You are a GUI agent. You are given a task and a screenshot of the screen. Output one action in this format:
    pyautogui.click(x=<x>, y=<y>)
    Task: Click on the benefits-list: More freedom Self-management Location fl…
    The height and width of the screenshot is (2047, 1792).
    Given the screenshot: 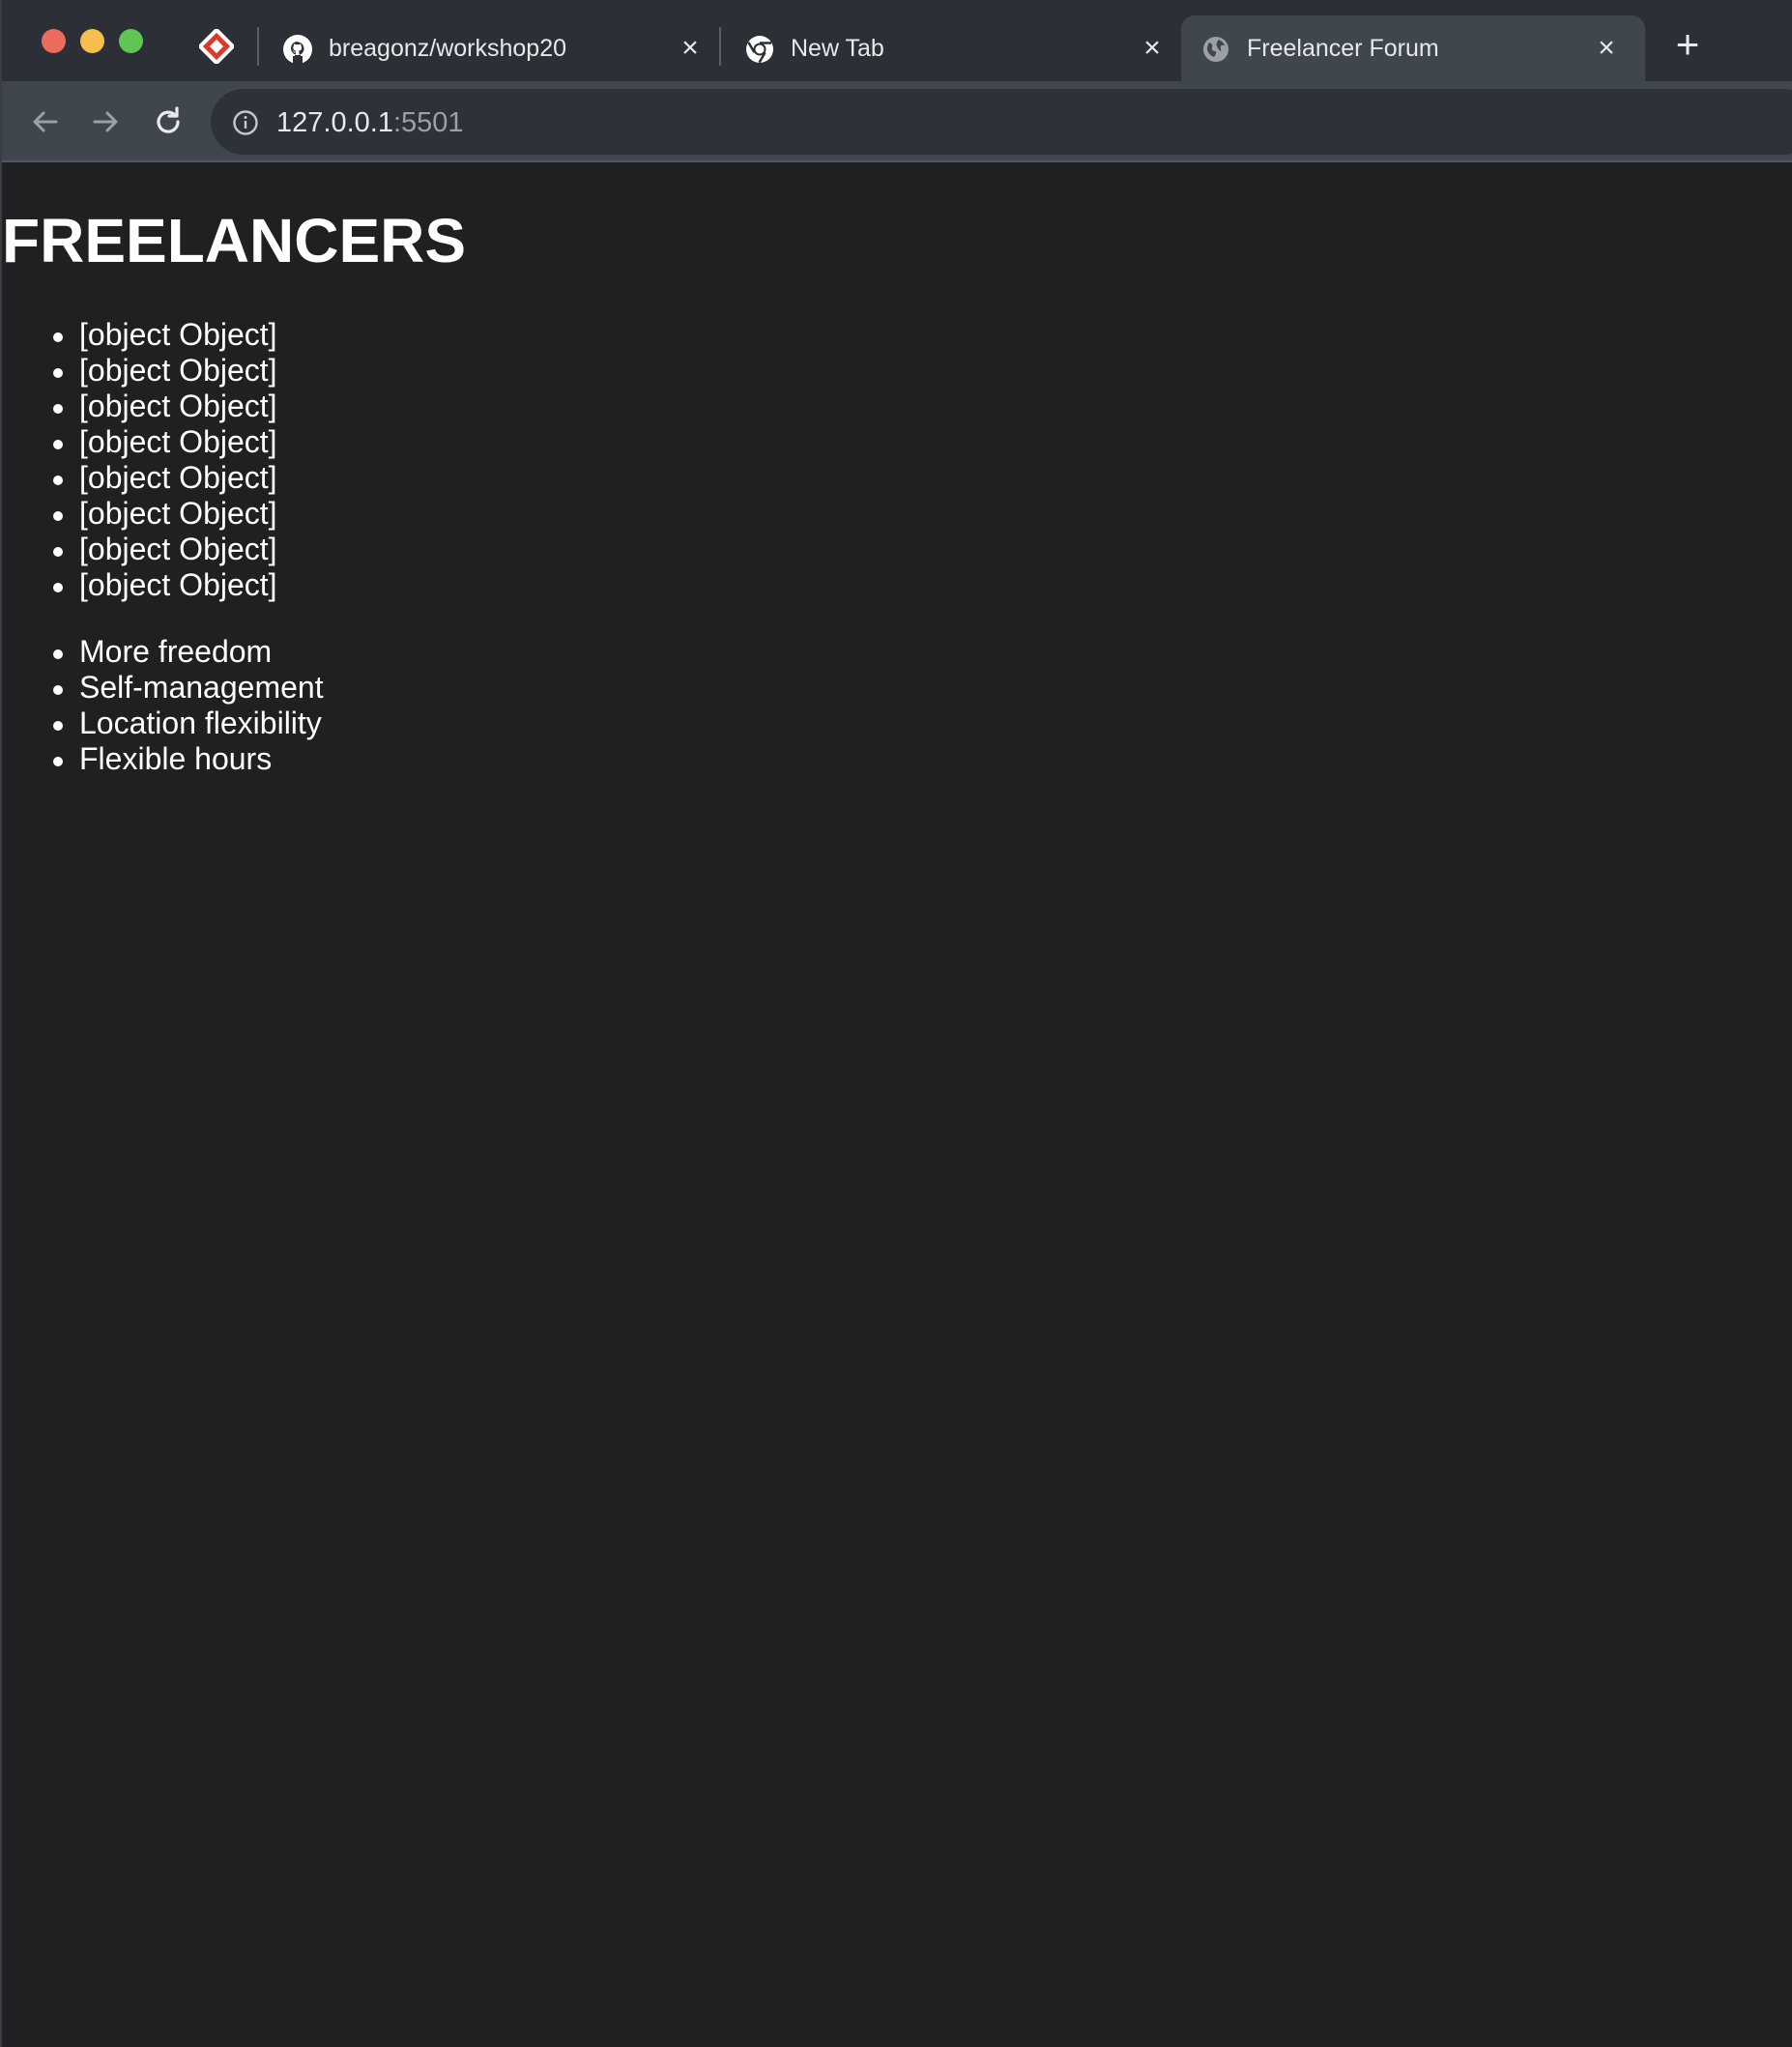 What is the action you would take?
    pyautogui.click(x=187, y=705)
    